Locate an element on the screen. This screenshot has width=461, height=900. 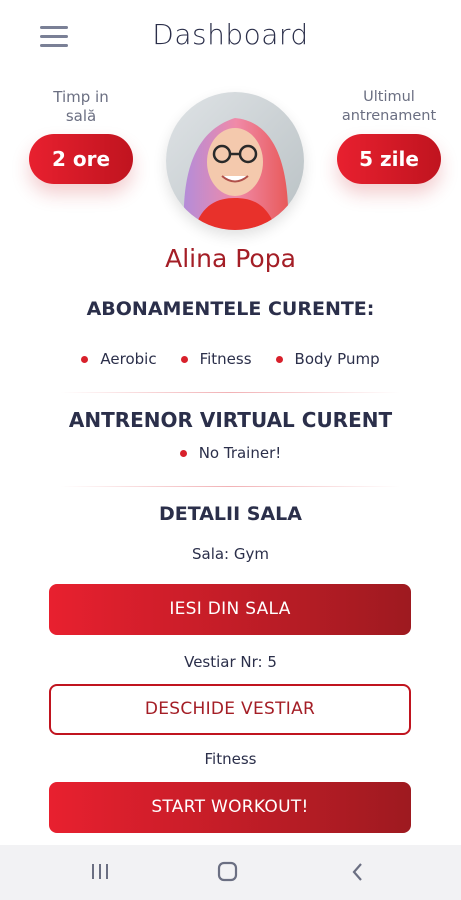
last-workout-label: Ultimul antrenament is located at coordinates (389, 106).